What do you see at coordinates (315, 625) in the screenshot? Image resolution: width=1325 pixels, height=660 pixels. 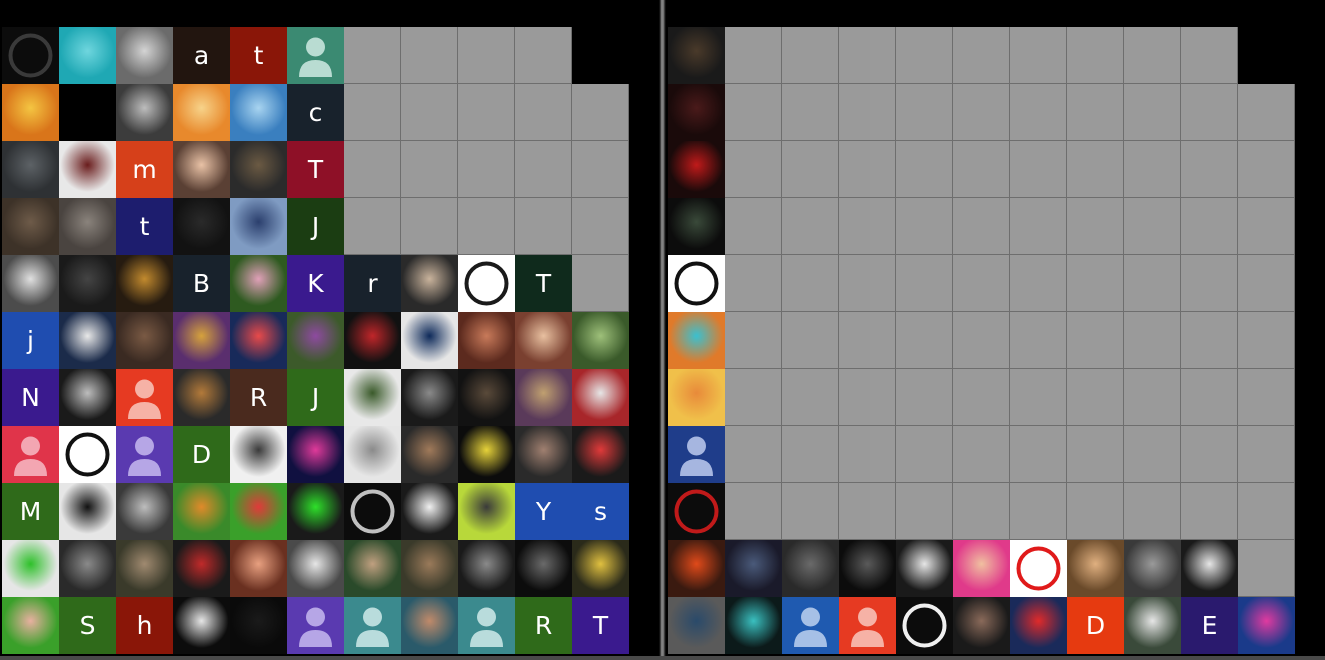 I see `default-avatar-tile` at bounding box center [315, 625].